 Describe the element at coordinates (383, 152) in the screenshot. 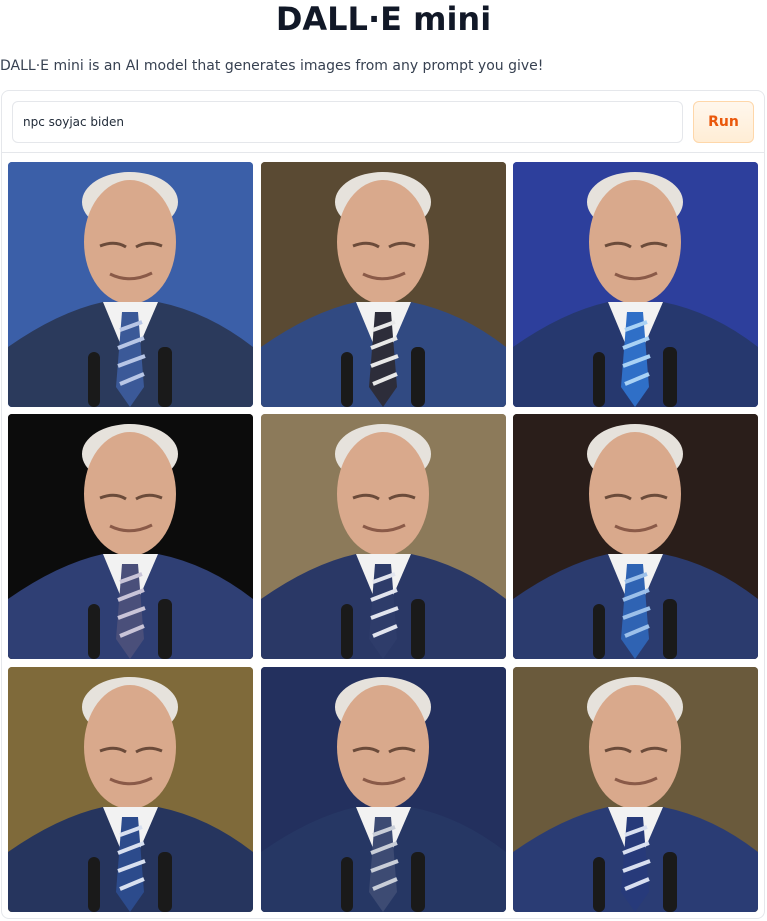

I see `divider` at that location.